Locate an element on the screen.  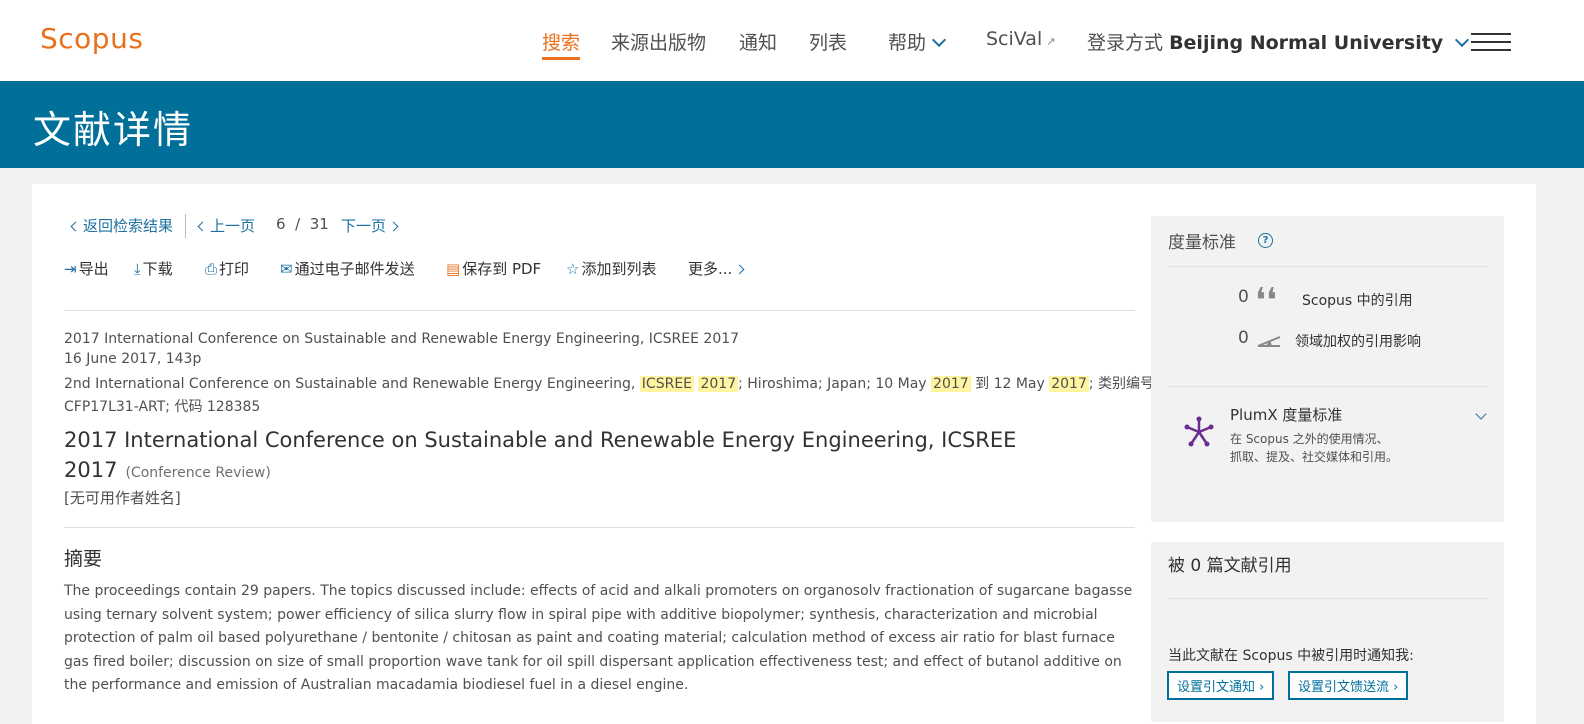
export-label: 导出 is located at coordinates (93, 269).